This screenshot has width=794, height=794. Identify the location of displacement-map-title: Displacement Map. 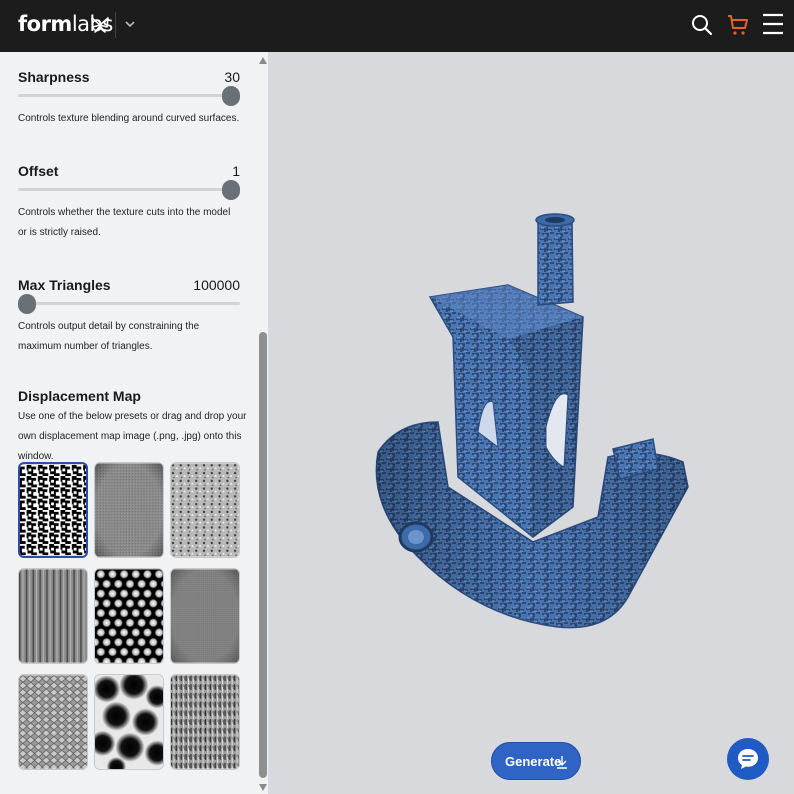
(79, 396).